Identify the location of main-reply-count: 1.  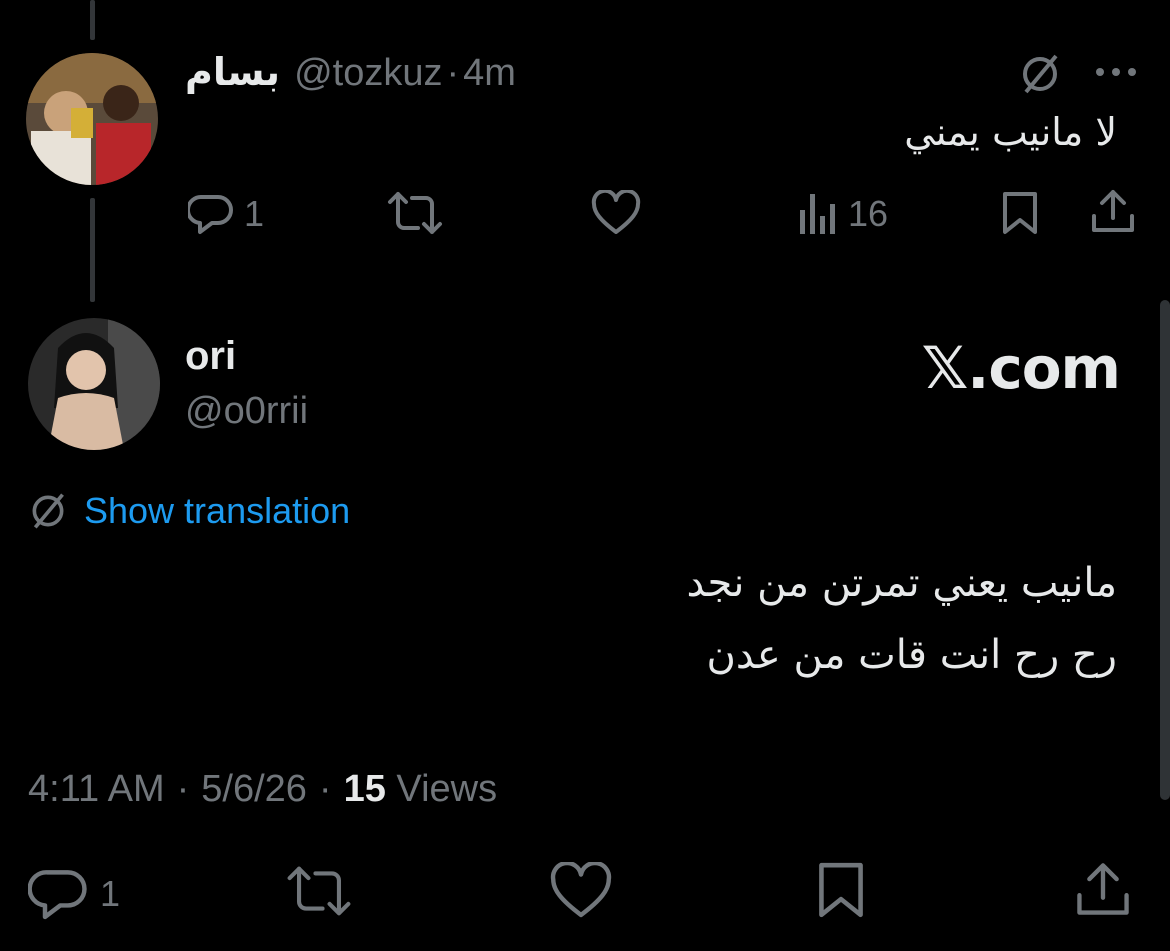
(110, 893).